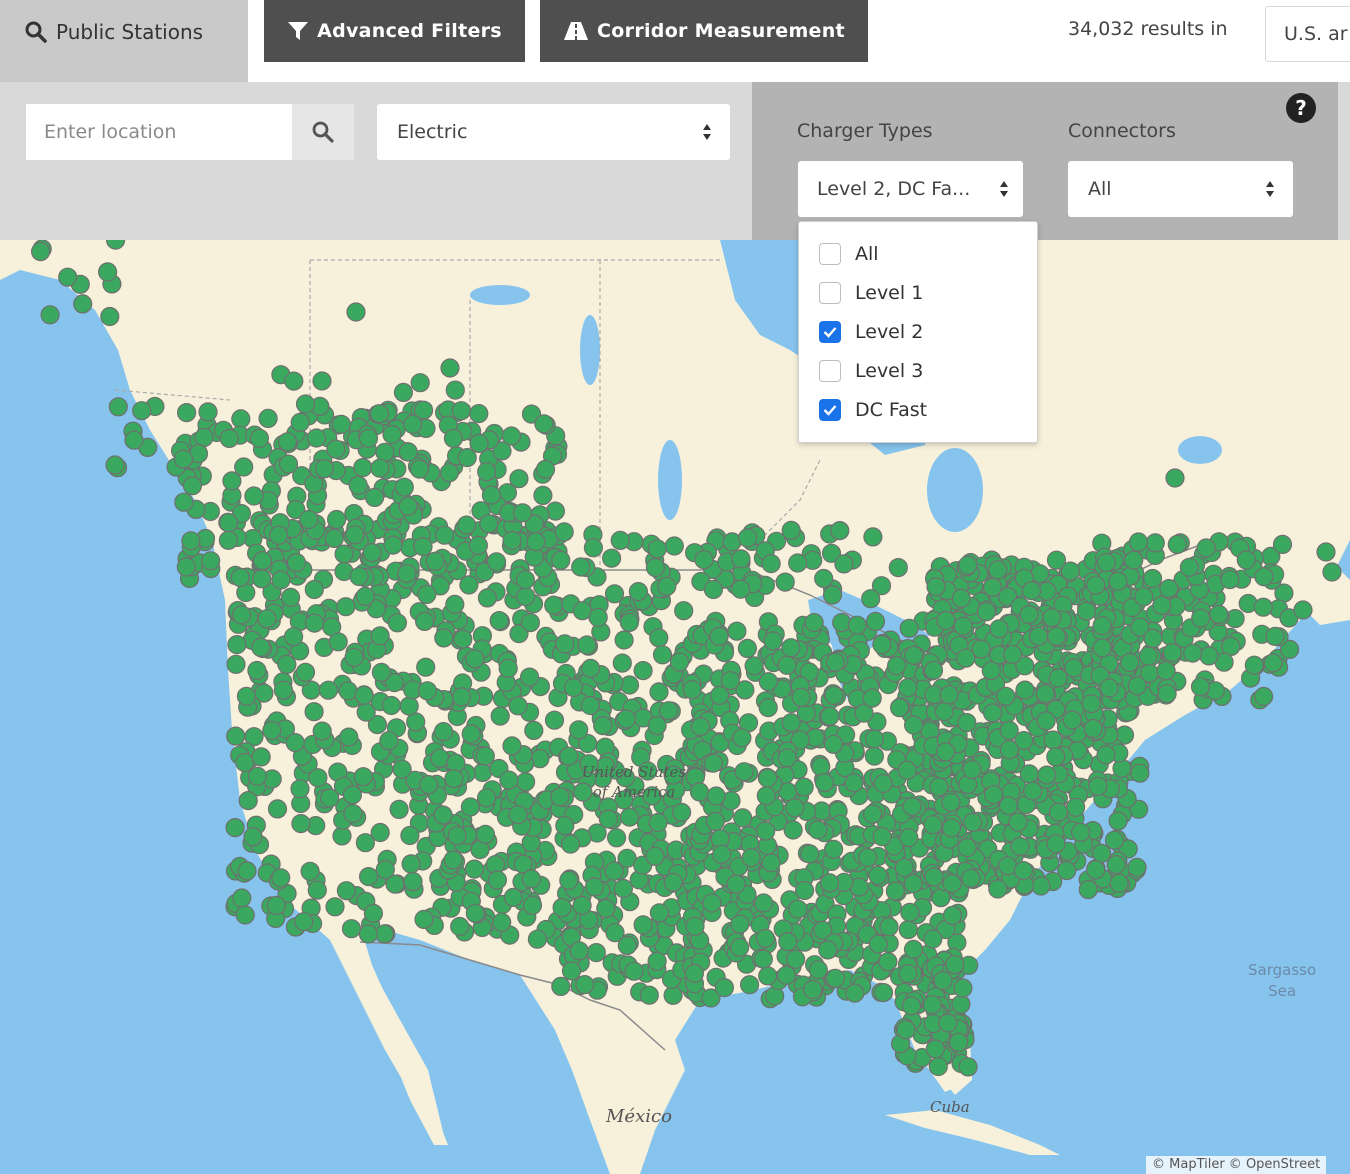 The image size is (1350, 1174). Describe the element at coordinates (849, 254) in the screenshot. I see `charger-option-all: All` at that location.